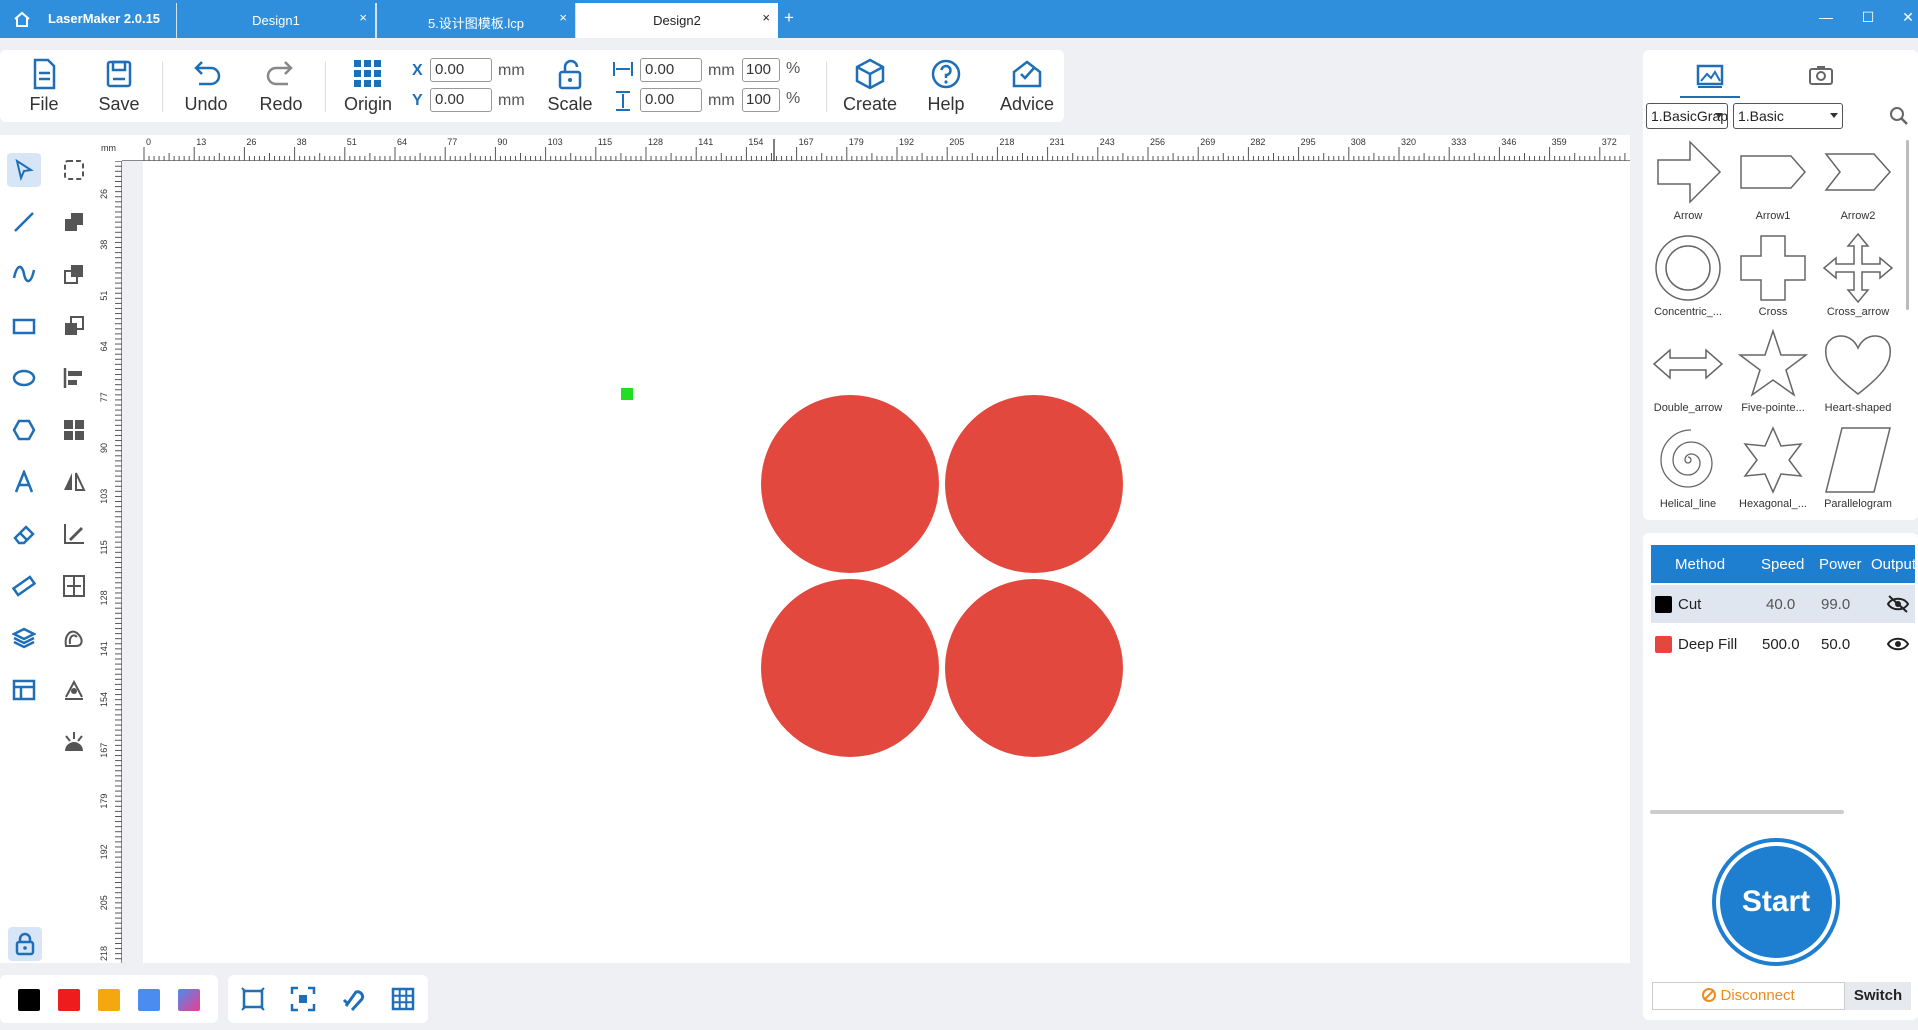 This screenshot has width=1918, height=1030. Describe the element at coordinates (677, 20) in the screenshot. I see `tab-design2: Design2 ×` at that location.